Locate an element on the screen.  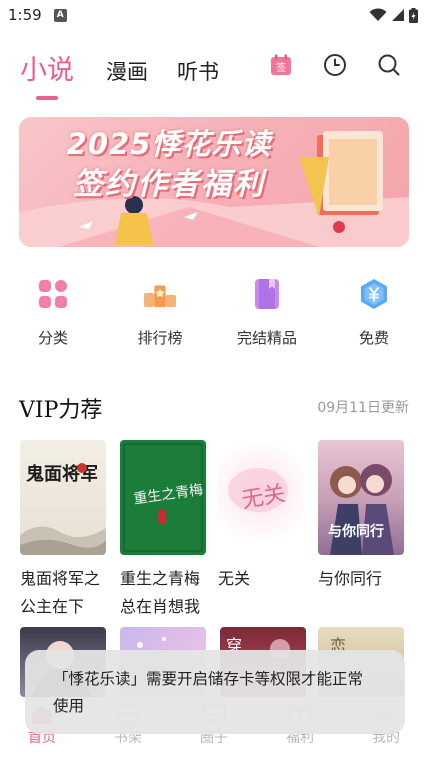
tab-comic: 漫画 is located at coordinates (127, 71).